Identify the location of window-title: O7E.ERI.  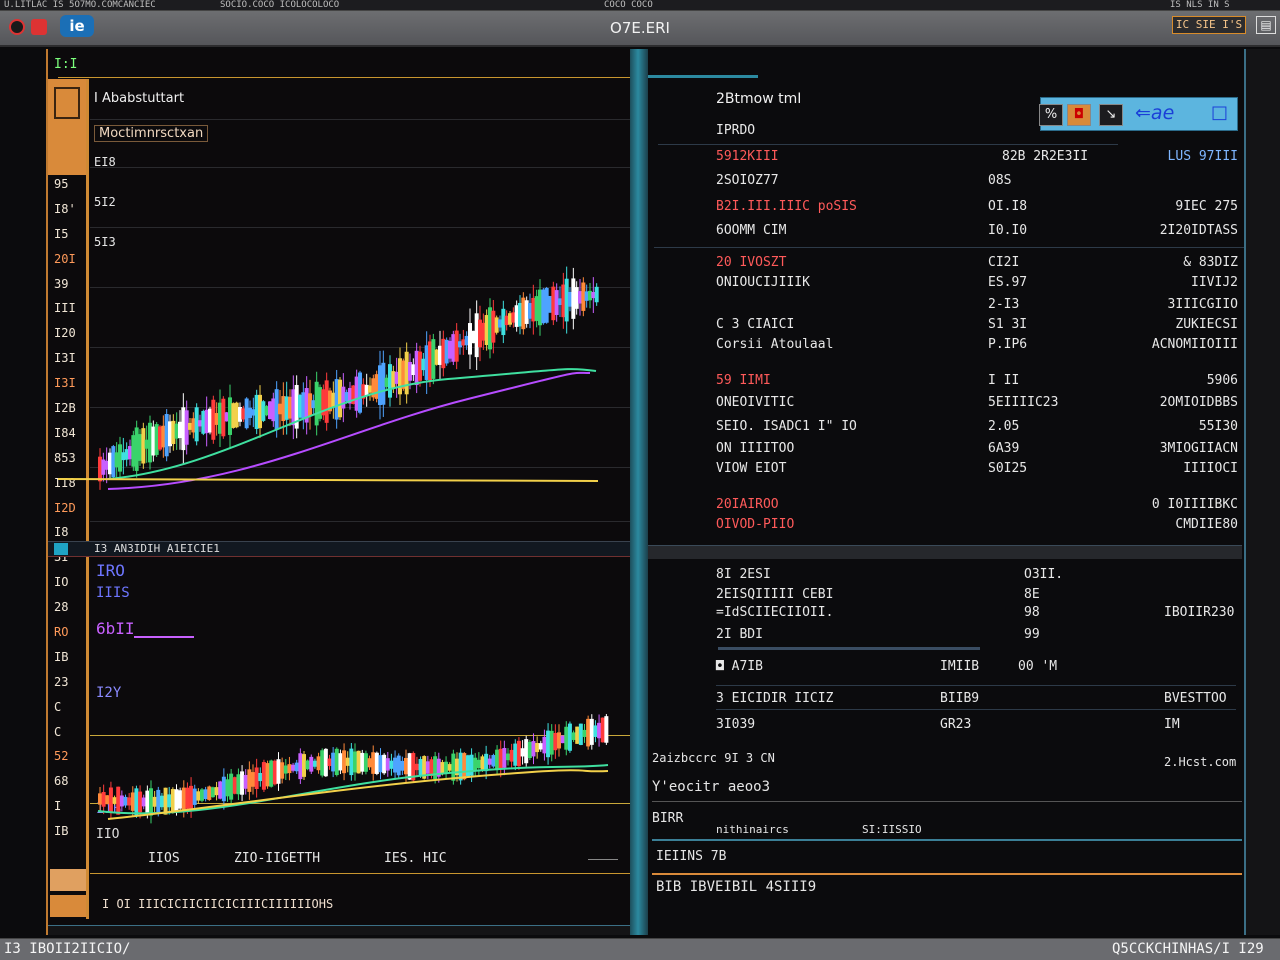
(640, 28).